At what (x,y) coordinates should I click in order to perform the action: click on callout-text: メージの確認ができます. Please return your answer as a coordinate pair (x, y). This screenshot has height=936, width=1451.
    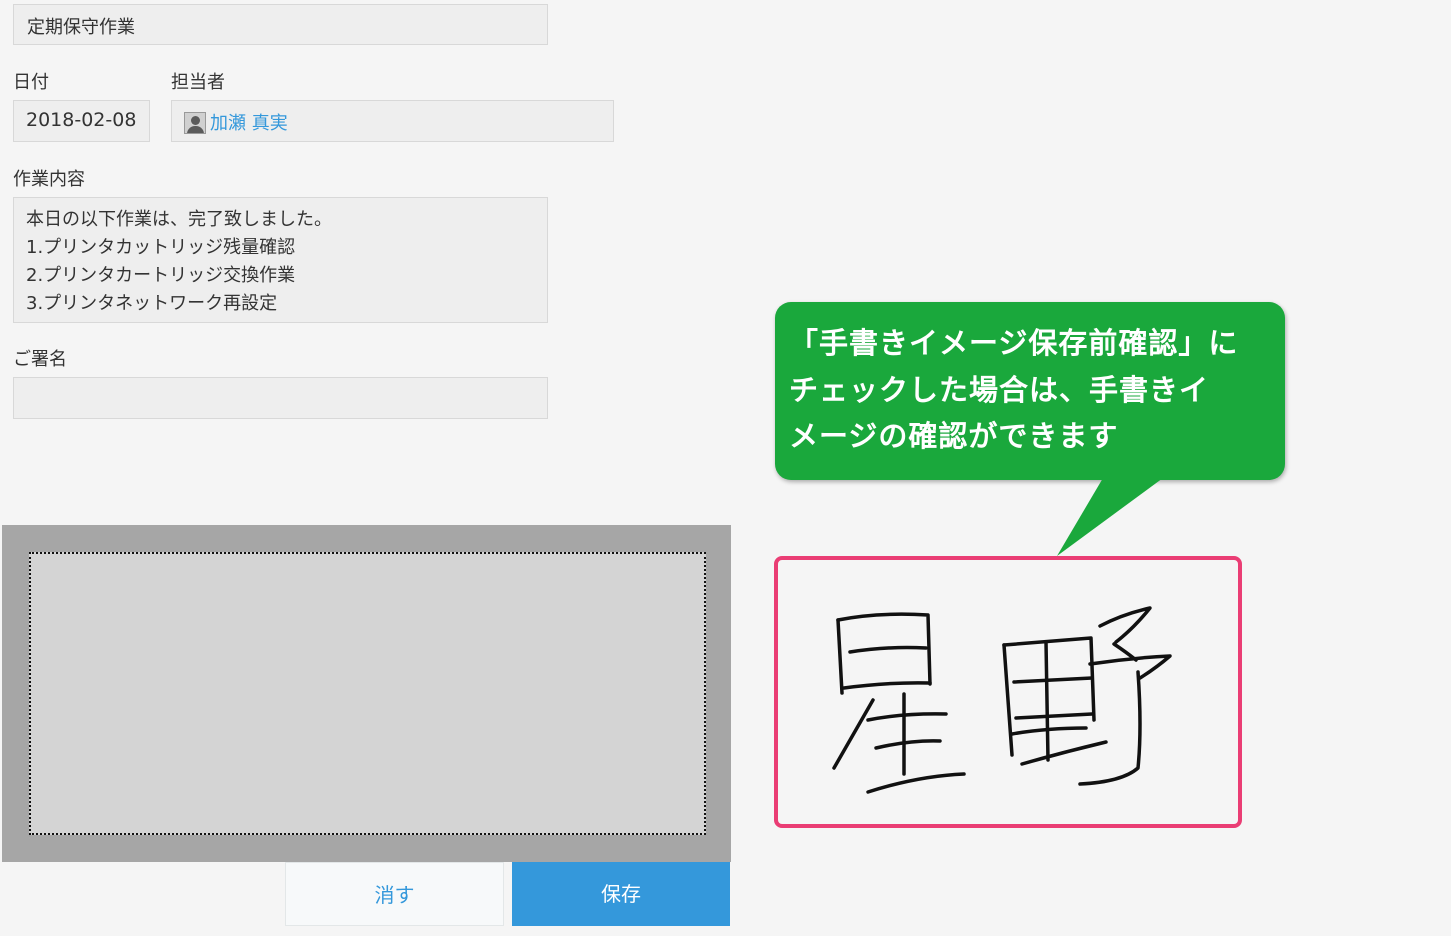
    Looking at the image, I should click on (954, 436).